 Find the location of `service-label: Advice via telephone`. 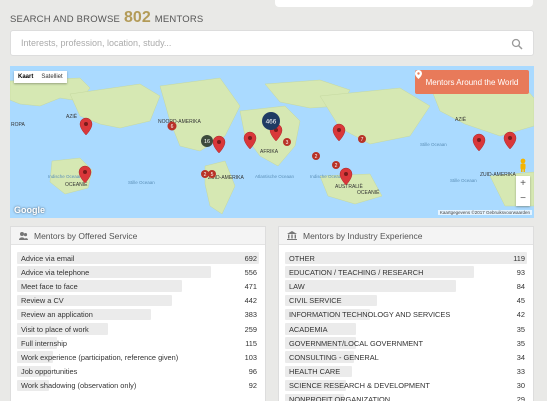

service-label: Advice via telephone is located at coordinates (55, 272).